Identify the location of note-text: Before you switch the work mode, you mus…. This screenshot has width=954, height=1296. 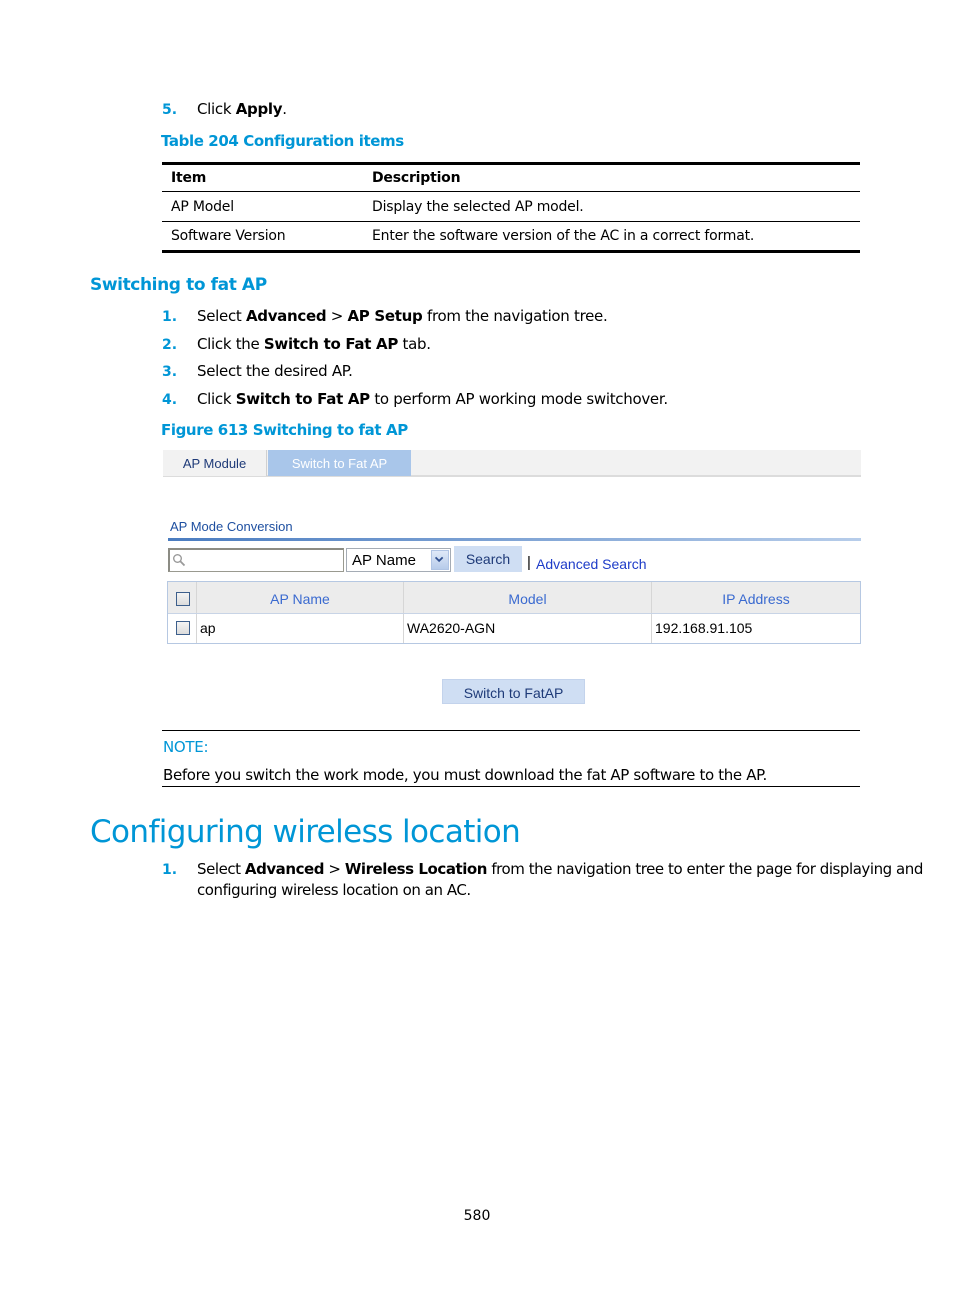
(465, 775).